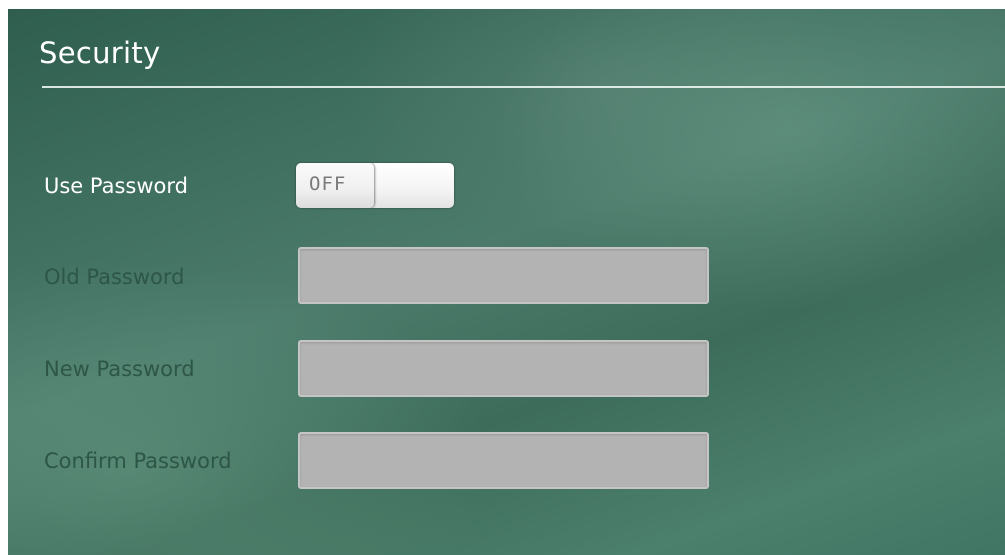  Describe the element at coordinates (138, 461) in the screenshot. I see `confirm-password-label: Confirm Password` at that location.